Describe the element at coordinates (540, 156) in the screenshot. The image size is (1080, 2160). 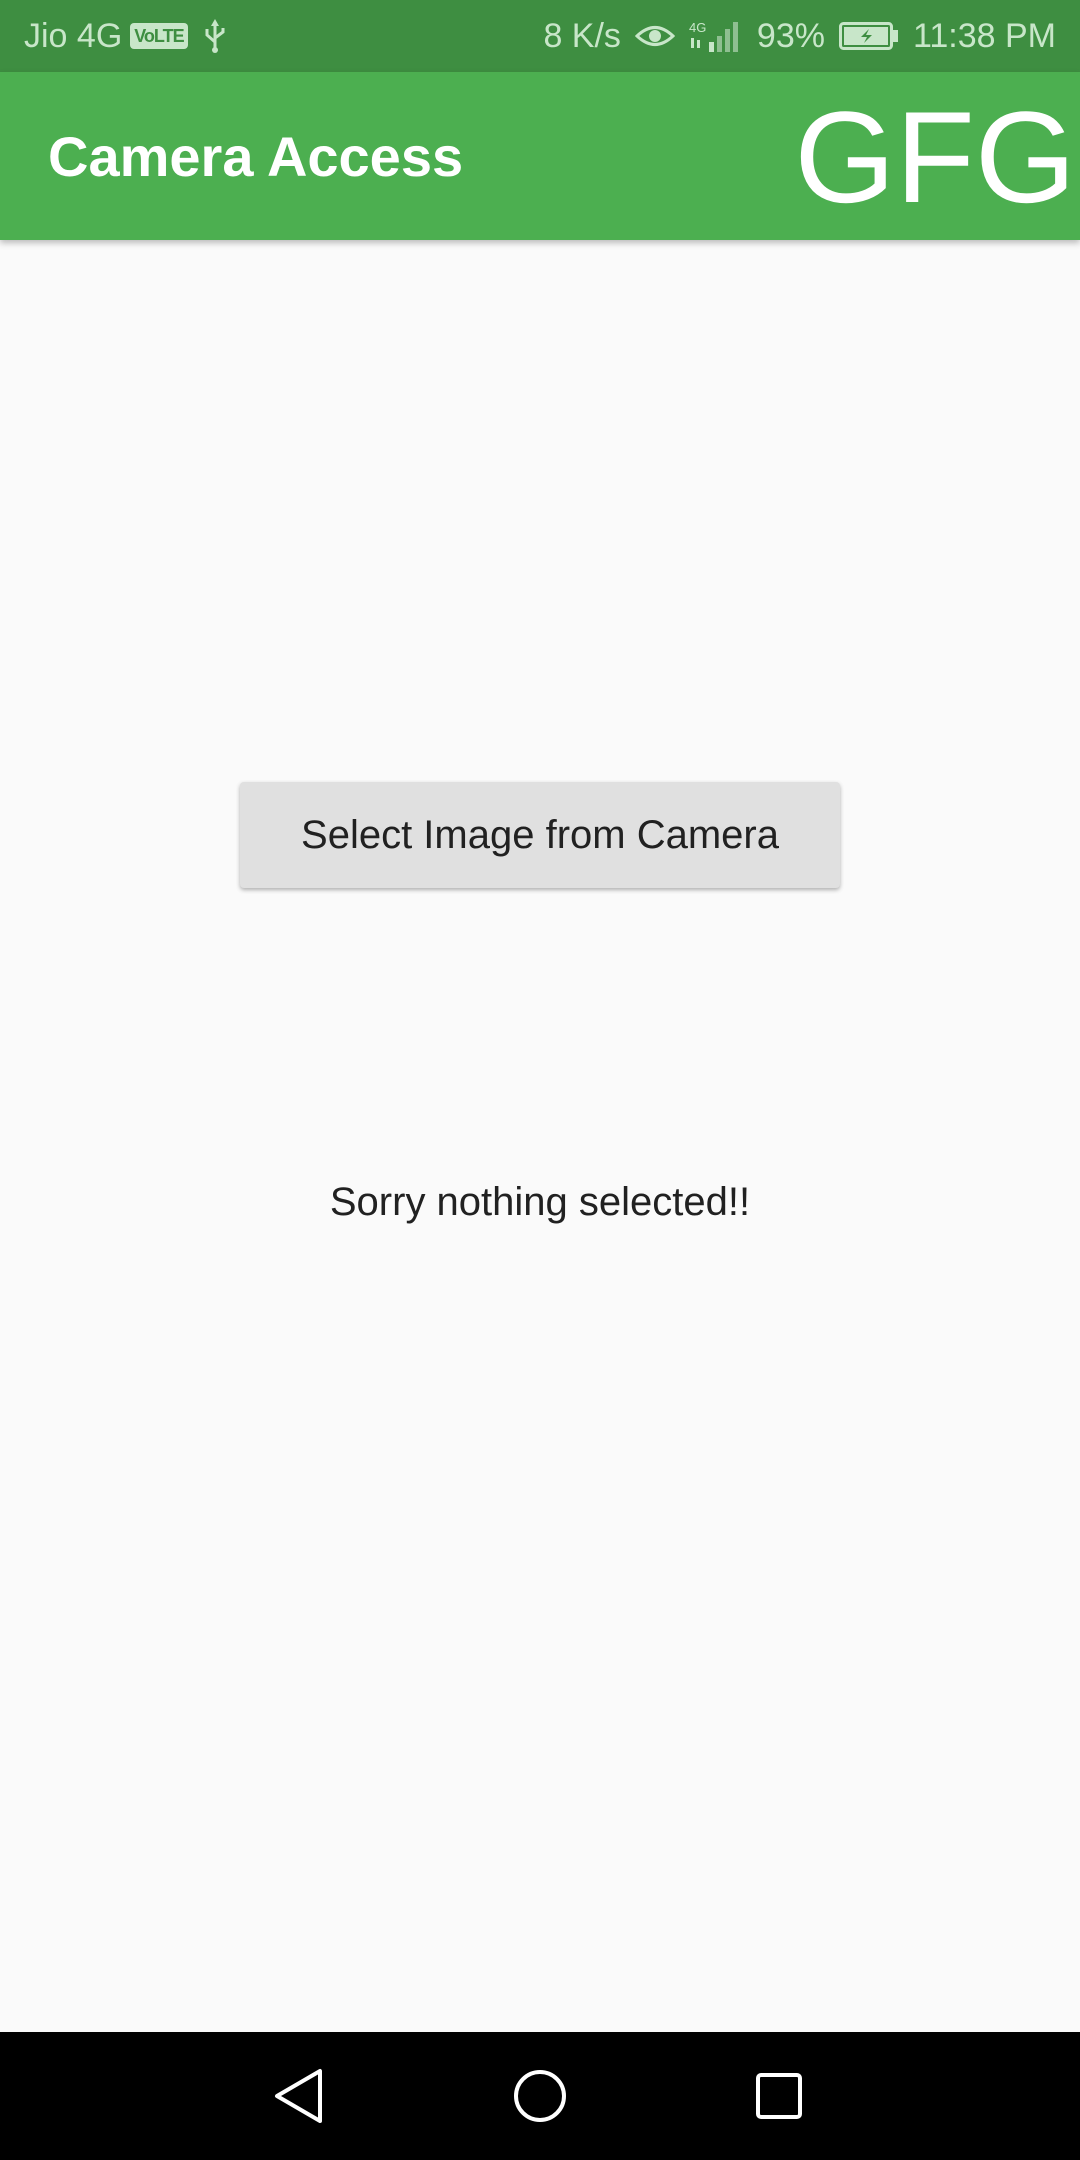
I see `app-bar: Camera Access GFG` at that location.